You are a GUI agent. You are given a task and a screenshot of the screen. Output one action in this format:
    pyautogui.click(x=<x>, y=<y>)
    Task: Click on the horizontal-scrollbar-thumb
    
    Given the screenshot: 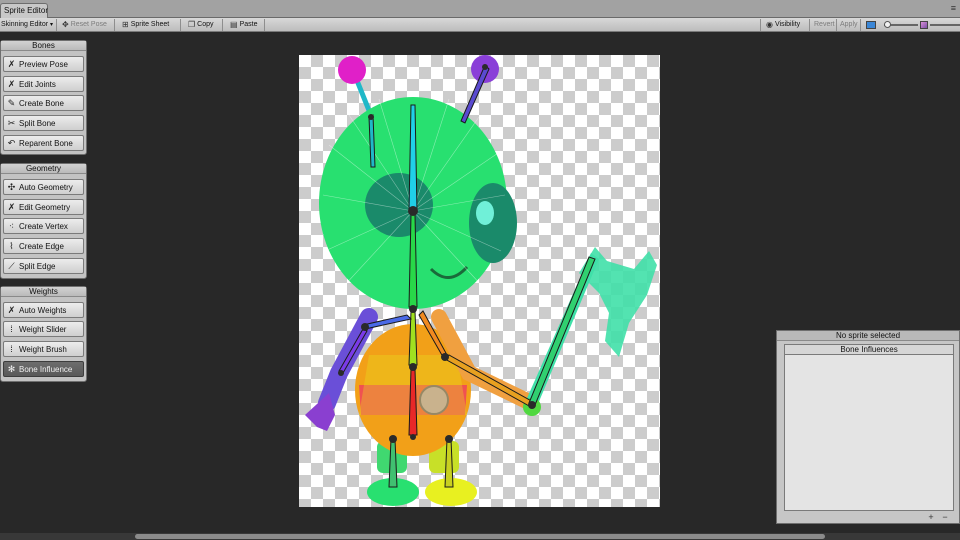 What is the action you would take?
    pyautogui.click(x=480, y=536)
    